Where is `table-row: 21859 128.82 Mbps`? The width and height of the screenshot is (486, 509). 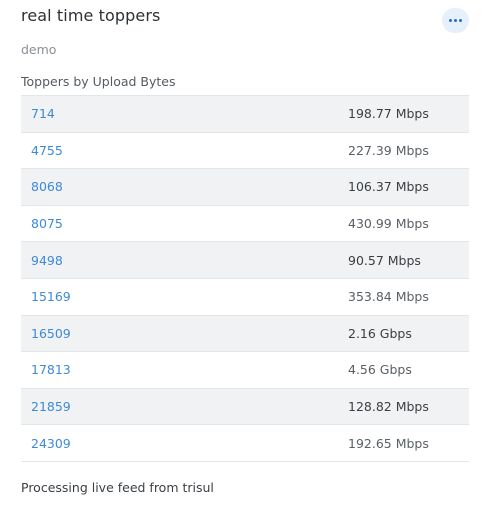
table-row: 21859 128.82 Mbps is located at coordinates (245, 407).